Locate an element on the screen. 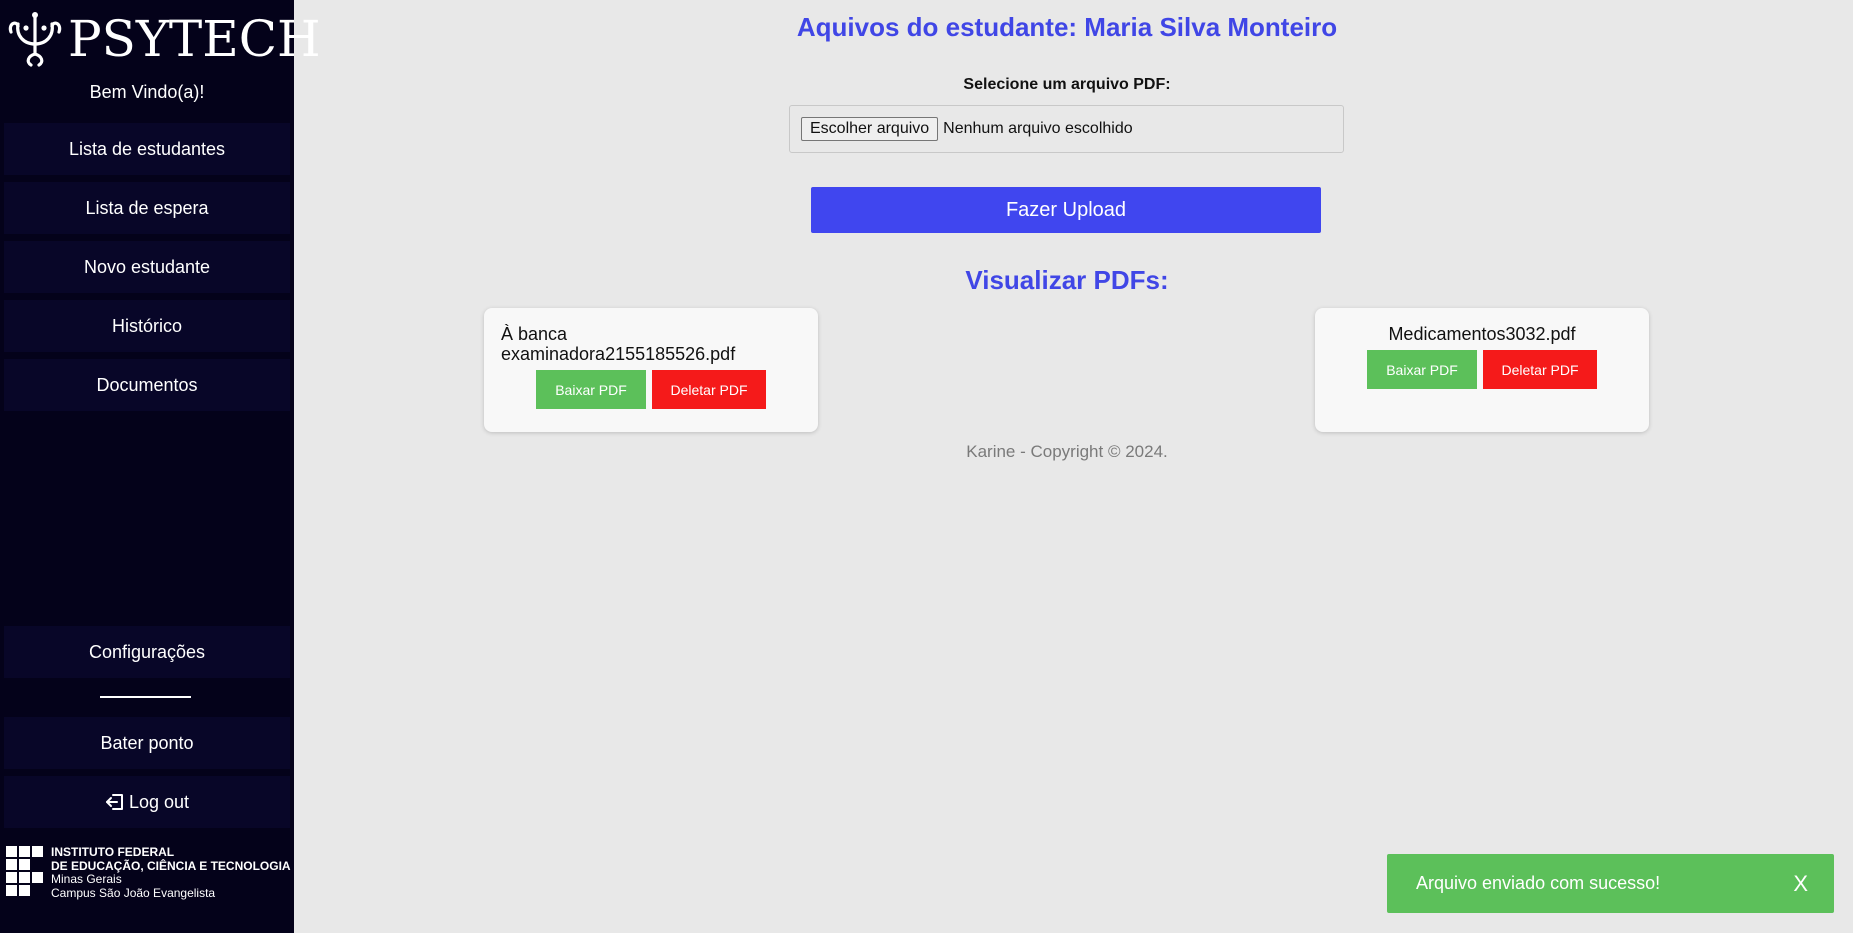  nav-label: Histórico is located at coordinates (146, 325).